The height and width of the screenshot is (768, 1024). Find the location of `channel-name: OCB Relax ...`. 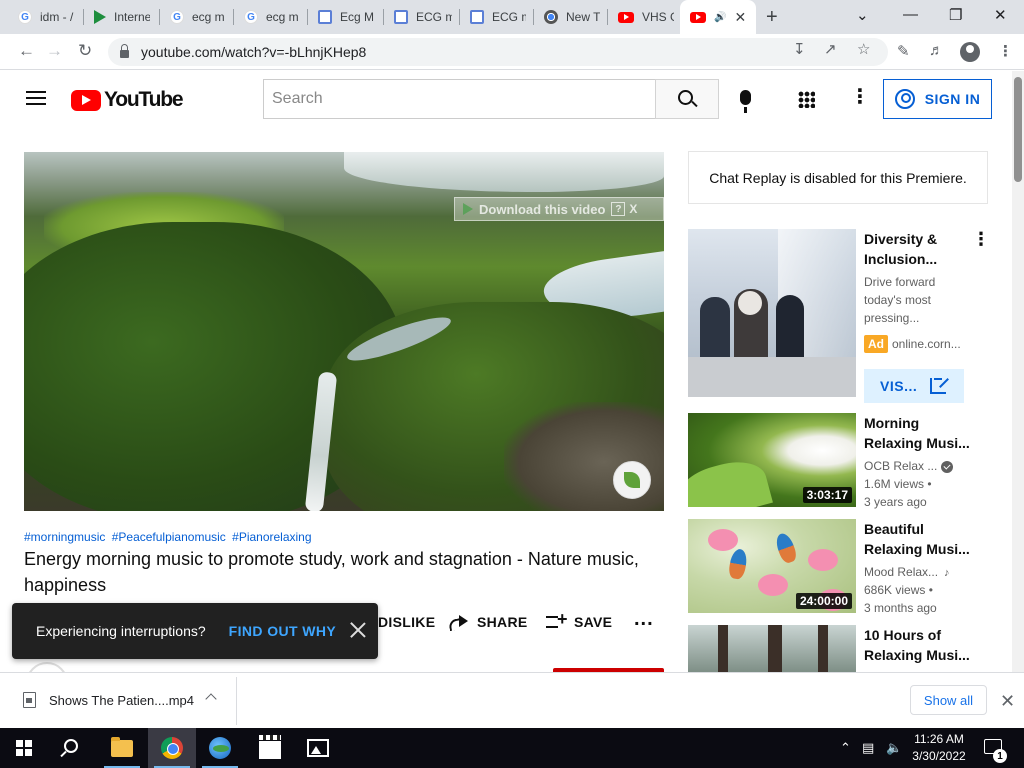

channel-name: OCB Relax ... is located at coordinates (900, 466).